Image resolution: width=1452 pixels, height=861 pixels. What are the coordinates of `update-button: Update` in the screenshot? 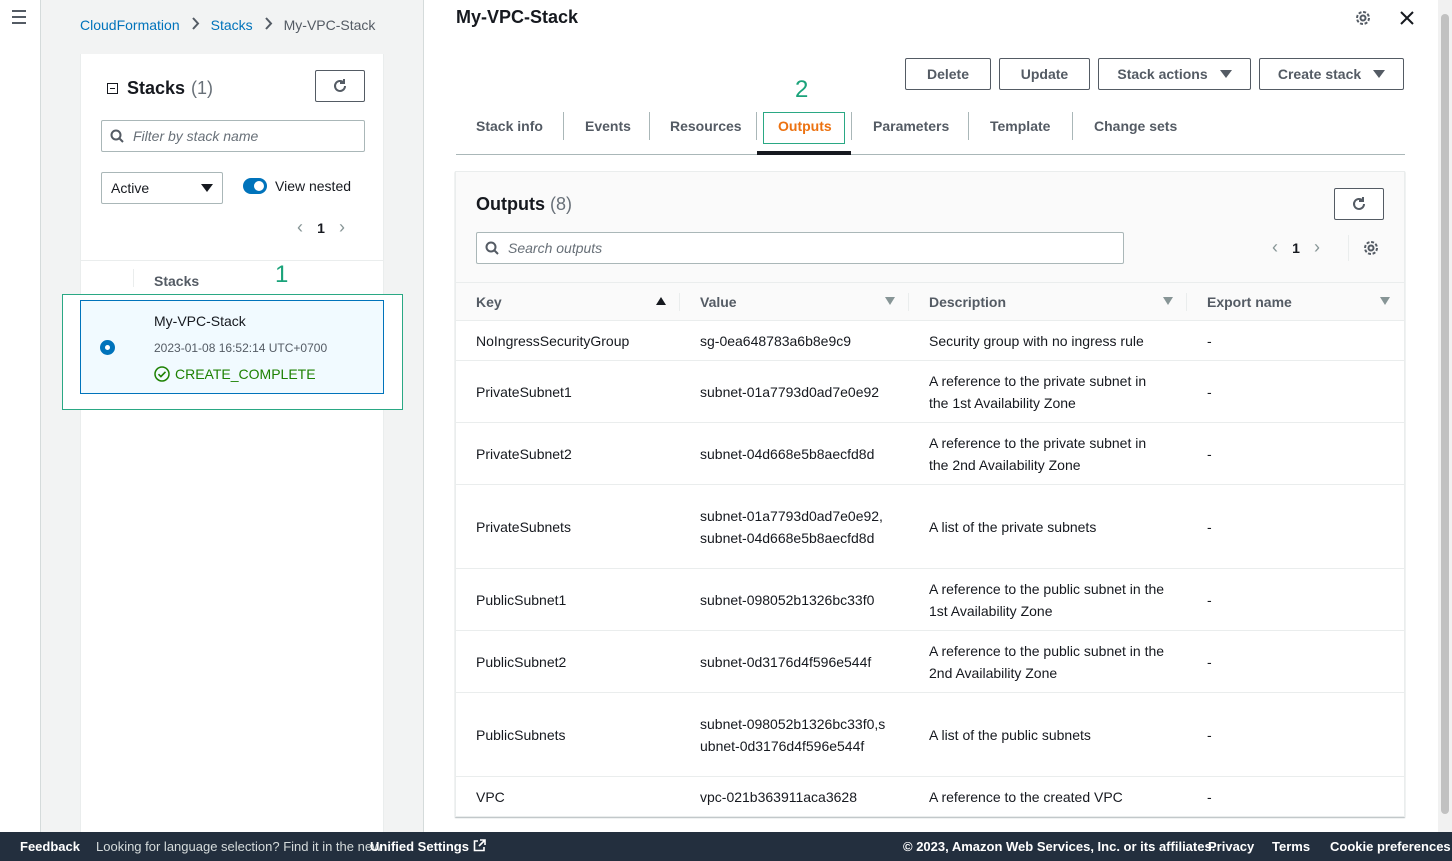 It's located at (1044, 74).